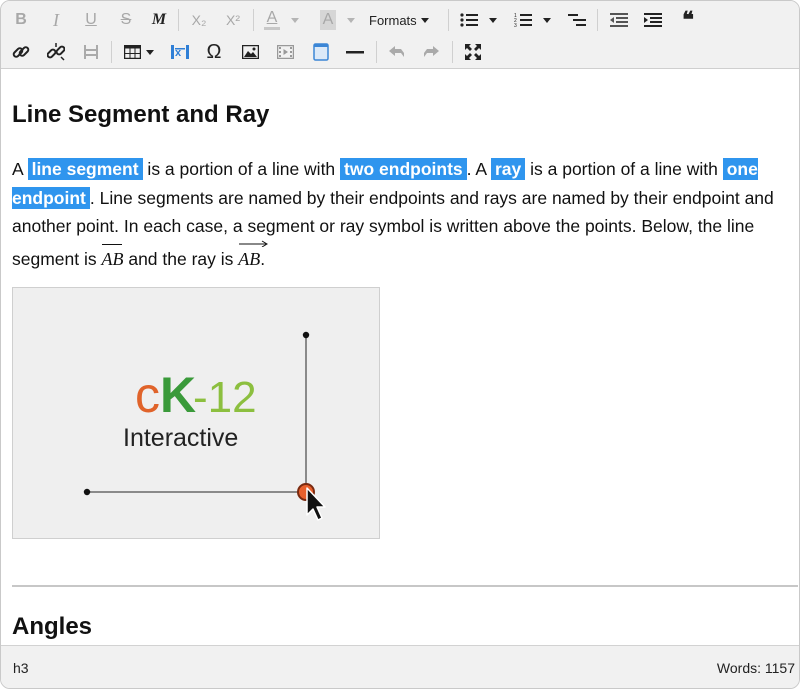 The width and height of the screenshot is (800, 689). I want to click on subscript-icon: X₂, so click(199, 20).